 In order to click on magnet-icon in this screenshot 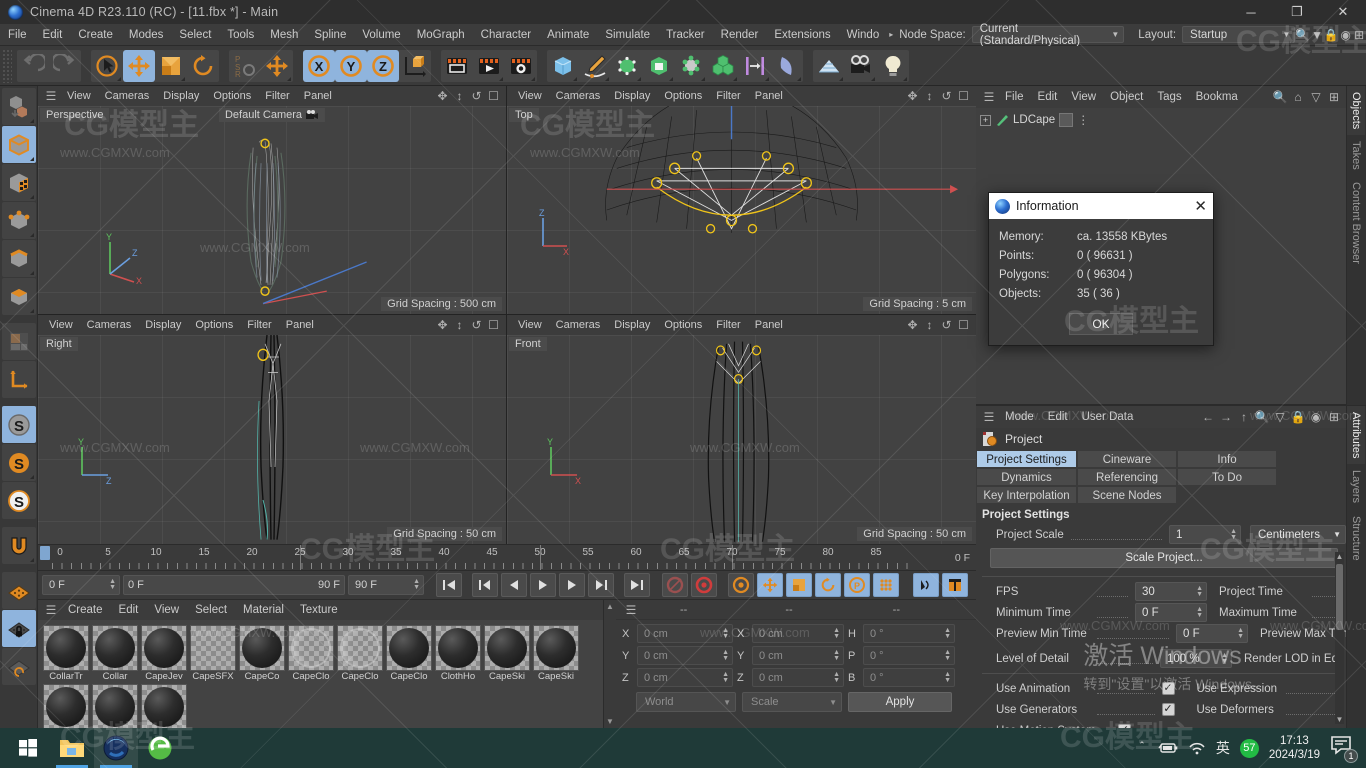, I will do `click(18, 545)`.